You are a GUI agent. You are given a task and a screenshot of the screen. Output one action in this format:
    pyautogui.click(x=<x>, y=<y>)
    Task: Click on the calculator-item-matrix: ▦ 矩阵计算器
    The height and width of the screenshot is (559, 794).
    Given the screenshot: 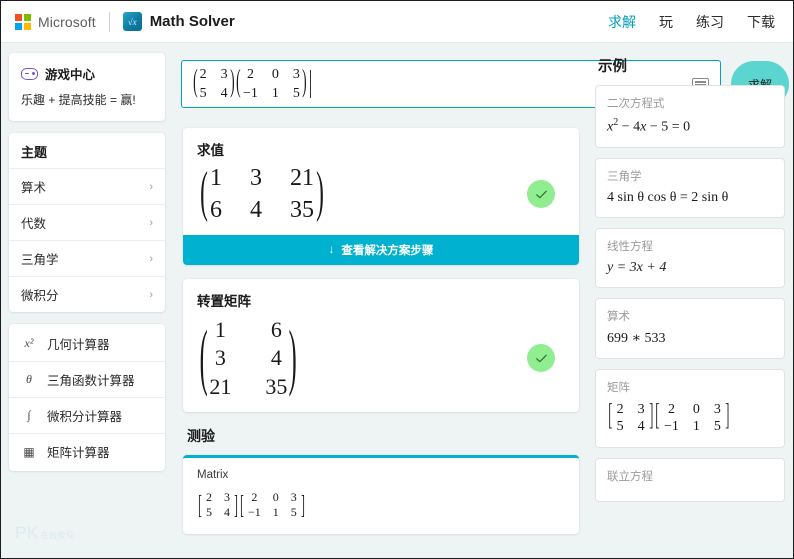 What is the action you would take?
    pyautogui.click(x=87, y=451)
    